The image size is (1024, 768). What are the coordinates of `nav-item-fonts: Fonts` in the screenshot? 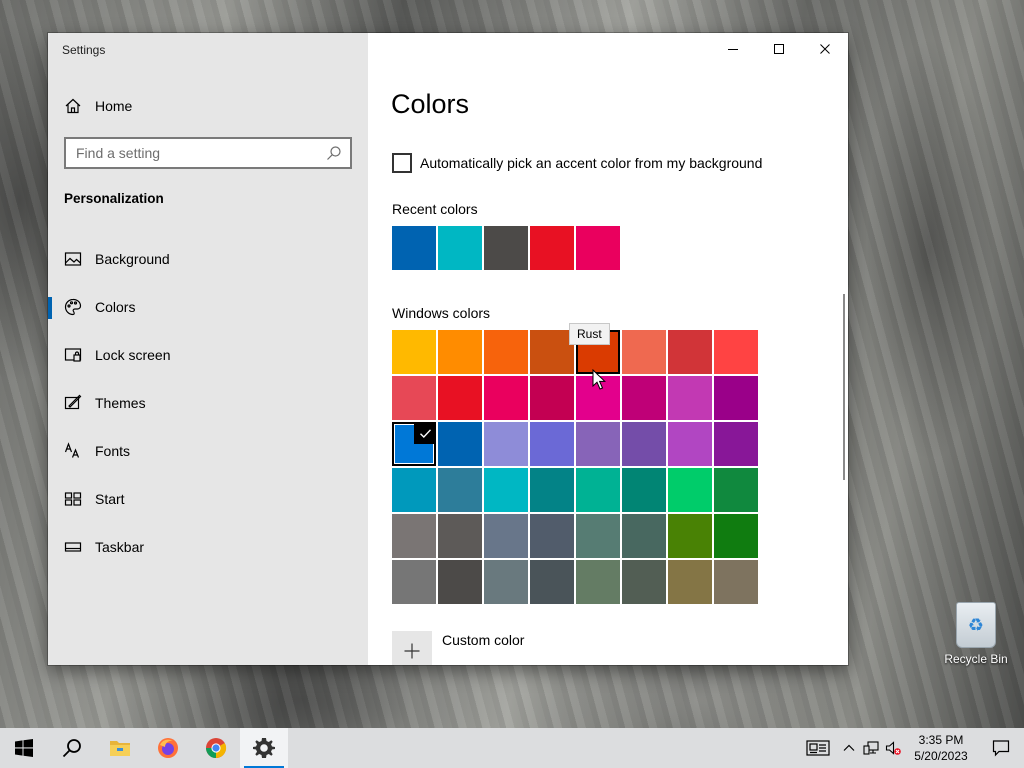 It's located at (208, 451).